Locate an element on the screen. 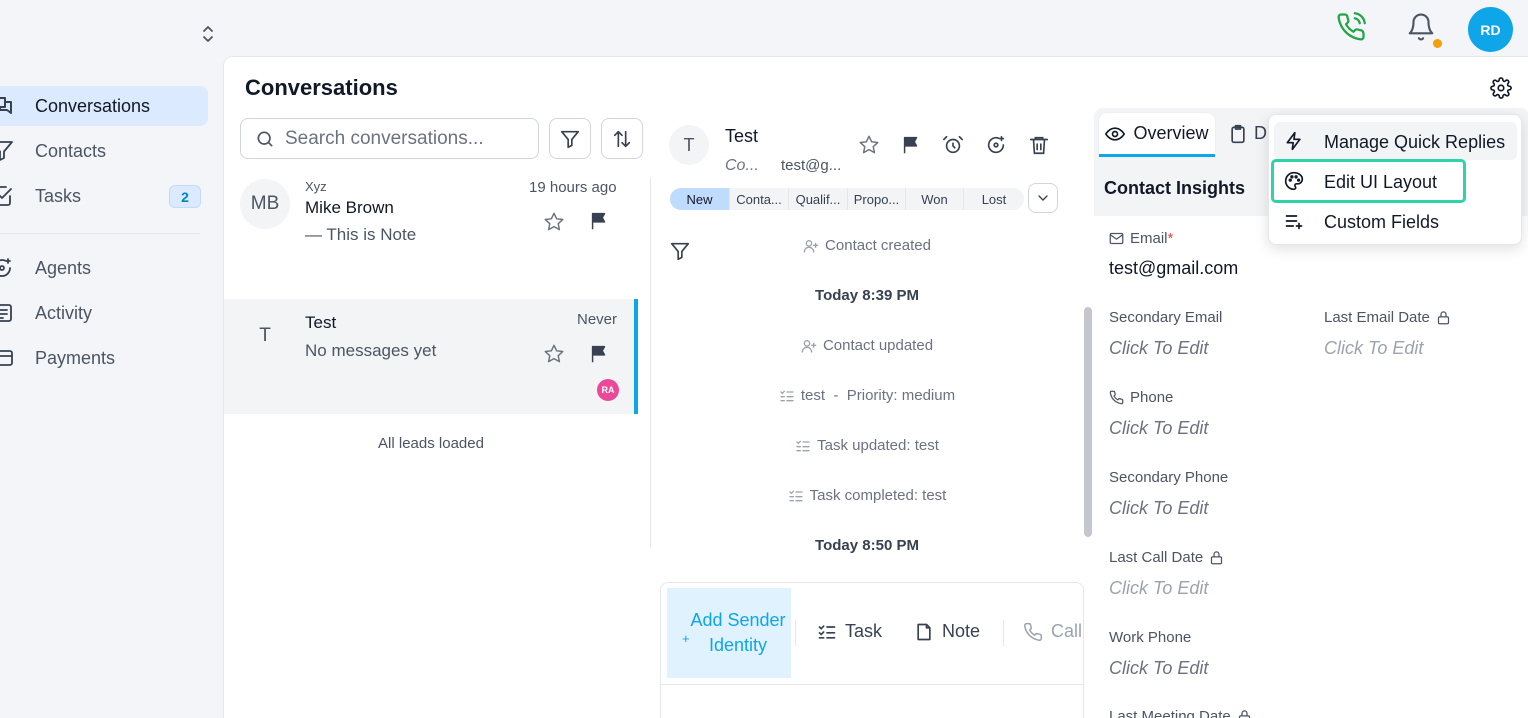 The image size is (1528, 718). timeline-event: test - Priority: medium is located at coordinates (867, 395).